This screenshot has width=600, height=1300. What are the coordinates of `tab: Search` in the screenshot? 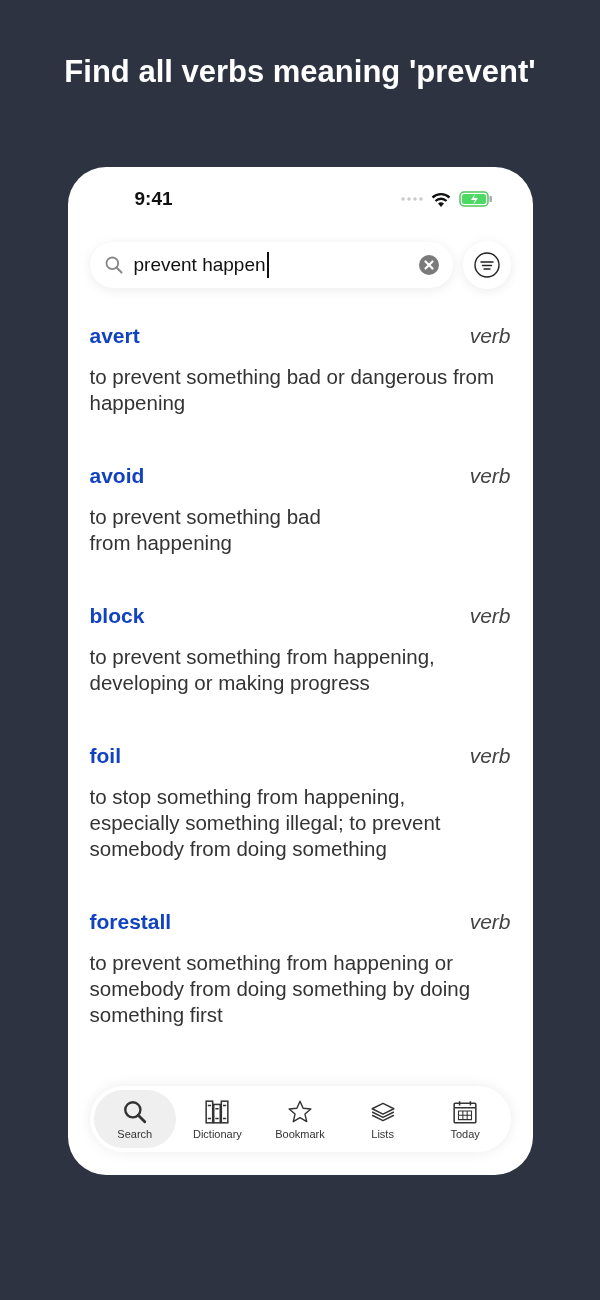 It's located at (135, 1119).